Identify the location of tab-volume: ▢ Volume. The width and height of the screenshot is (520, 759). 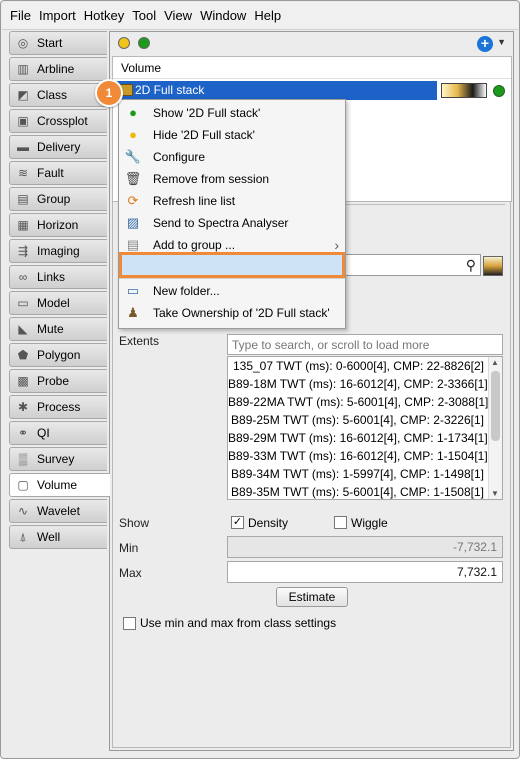
(59, 485).